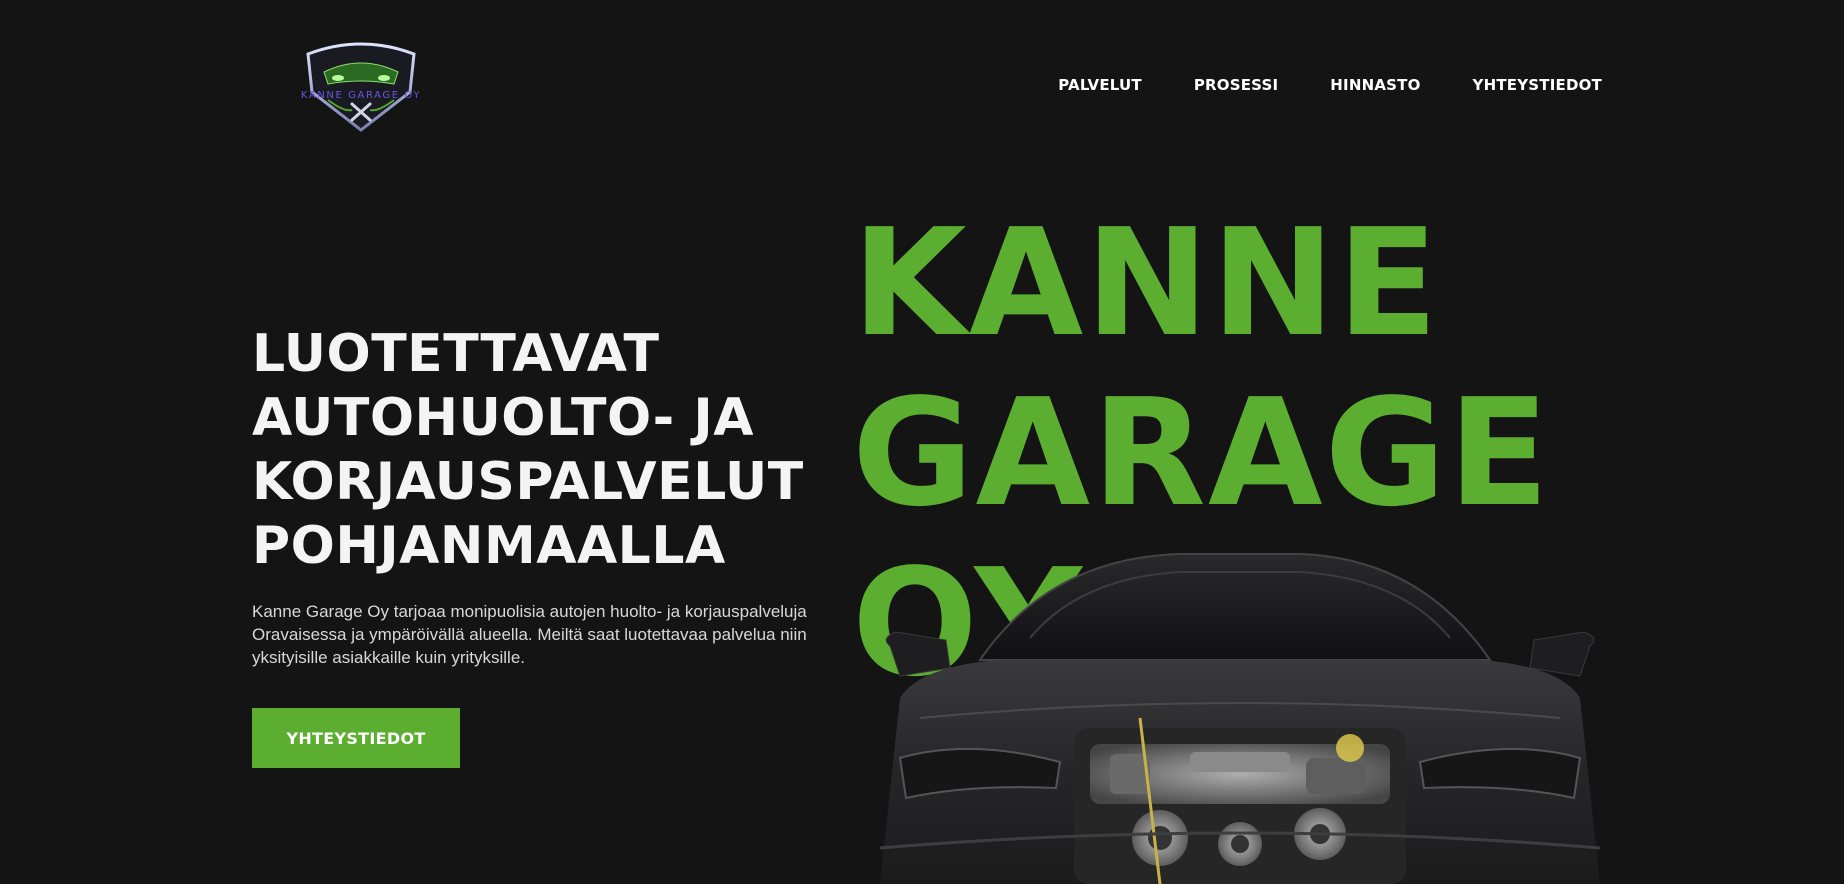 This screenshot has height=884, width=1844. What do you see at coordinates (1236, 85) in the screenshot?
I see `nav-prosessi: PROSESSI` at bounding box center [1236, 85].